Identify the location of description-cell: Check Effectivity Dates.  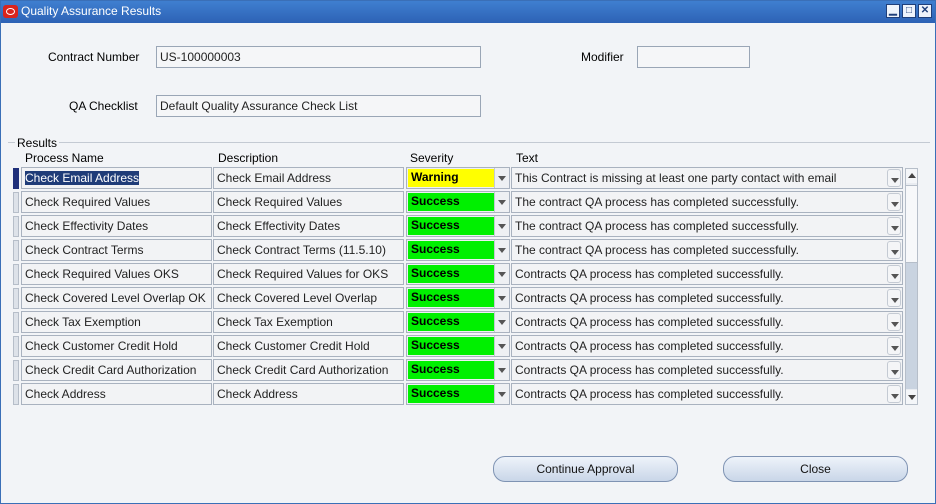
(308, 226).